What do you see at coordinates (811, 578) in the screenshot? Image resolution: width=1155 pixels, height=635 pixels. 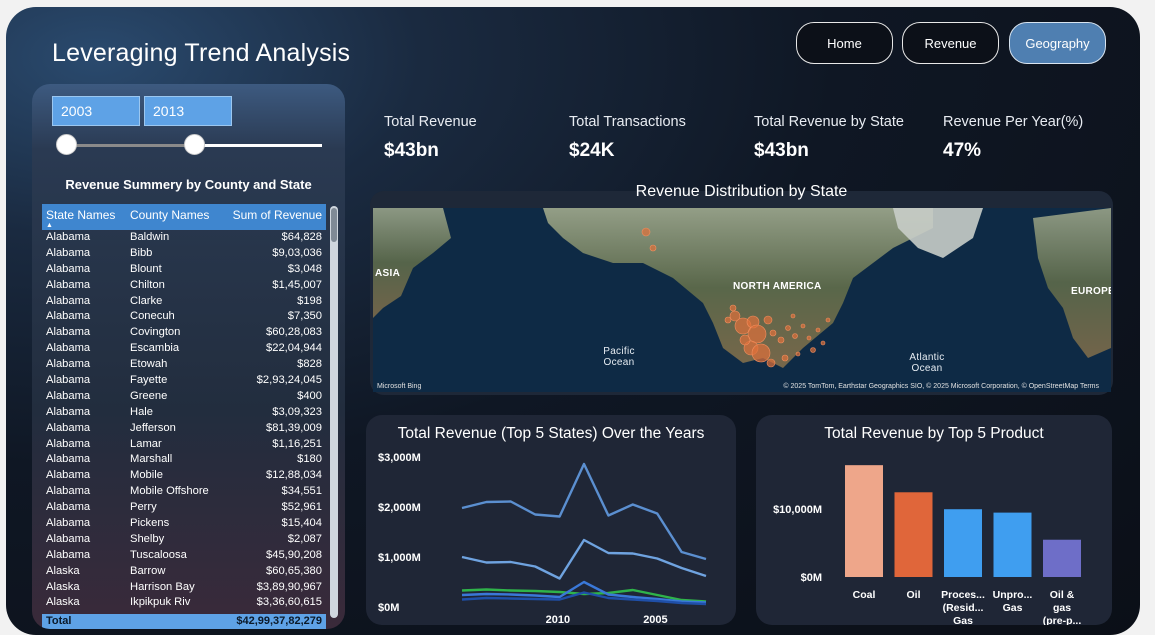 I see `y-tick-label: $0M` at bounding box center [811, 578].